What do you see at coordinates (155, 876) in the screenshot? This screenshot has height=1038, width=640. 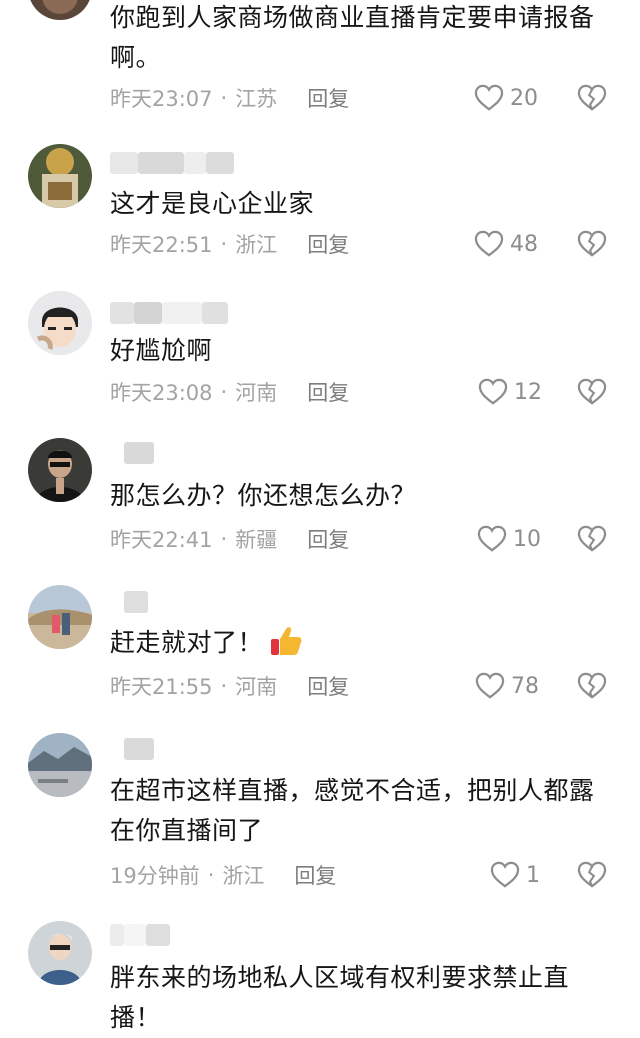 I see `timestamp: 19分钟前` at bounding box center [155, 876].